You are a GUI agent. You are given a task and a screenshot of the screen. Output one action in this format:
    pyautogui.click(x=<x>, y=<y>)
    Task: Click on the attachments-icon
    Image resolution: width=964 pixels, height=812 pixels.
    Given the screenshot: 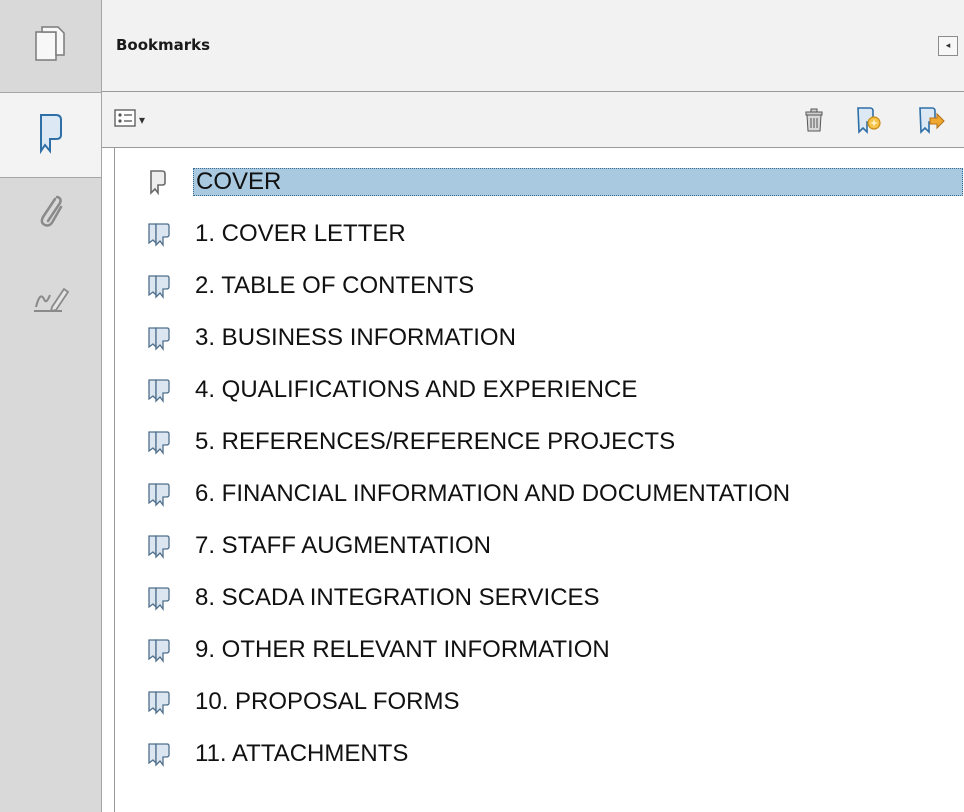 What is the action you would take?
    pyautogui.click(x=50, y=215)
    